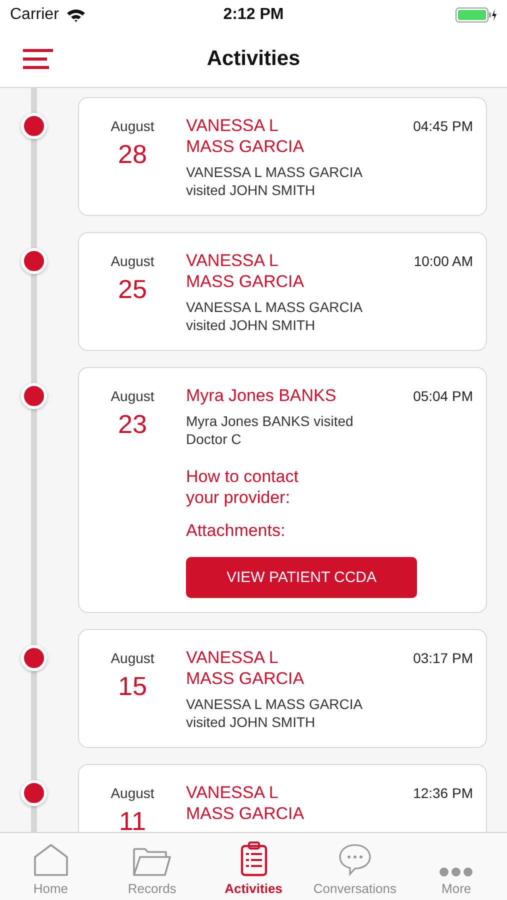  I want to click on more-icon, so click(456, 872).